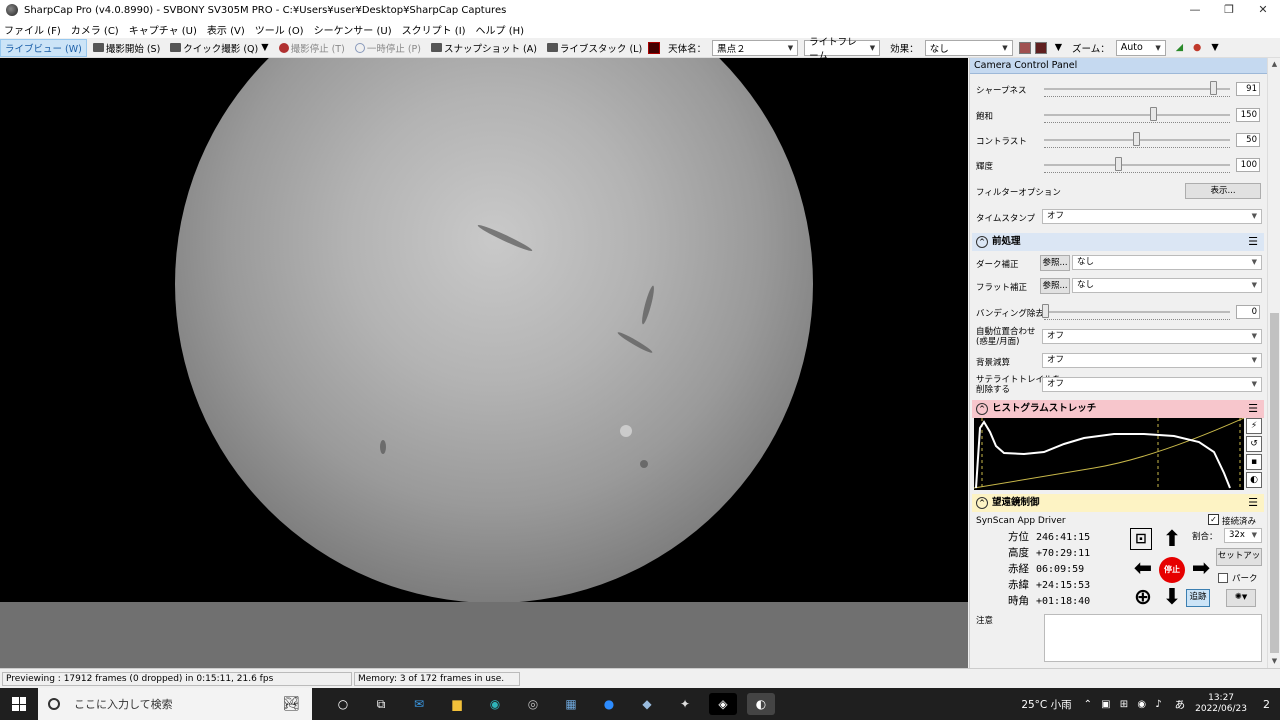 The width and height of the screenshot is (1280, 720). Describe the element at coordinates (500, 29) in the screenshot. I see `menu-help: ヘルプ (H)` at that location.